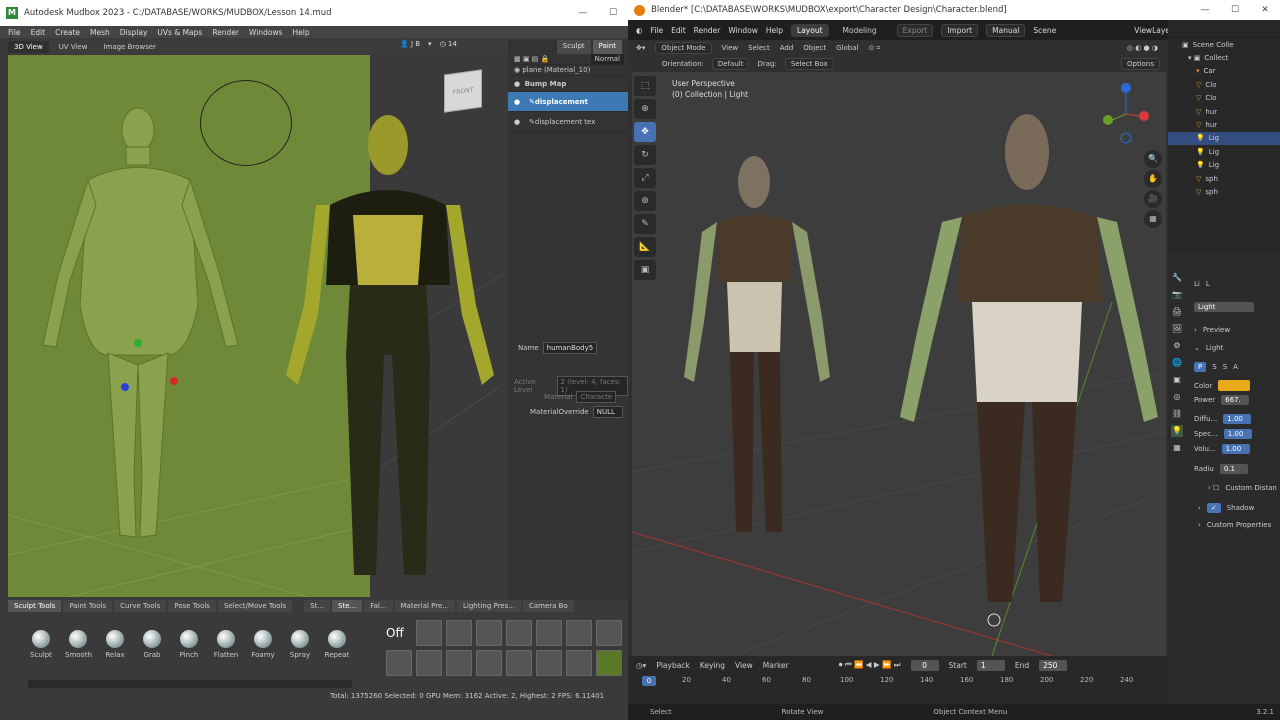 The height and width of the screenshot is (720, 1280). What do you see at coordinates (712, 665) in the screenshot?
I see `keying-menu: Keying` at bounding box center [712, 665].